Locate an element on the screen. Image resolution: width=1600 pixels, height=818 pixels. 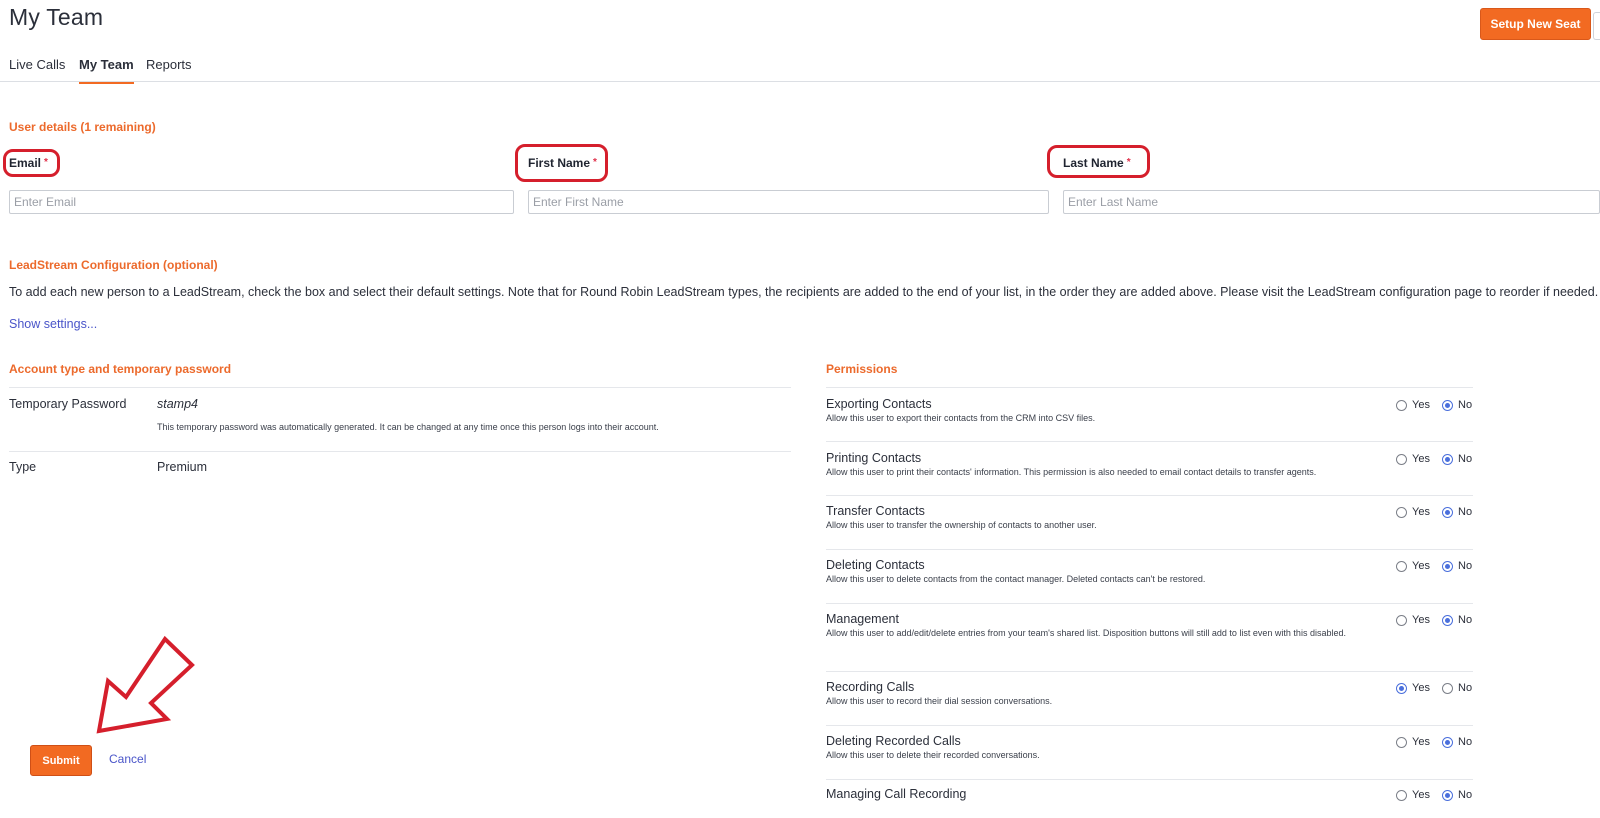
permission-row: Managing Call Recording Yes No is located at coordinates (1149, 798).